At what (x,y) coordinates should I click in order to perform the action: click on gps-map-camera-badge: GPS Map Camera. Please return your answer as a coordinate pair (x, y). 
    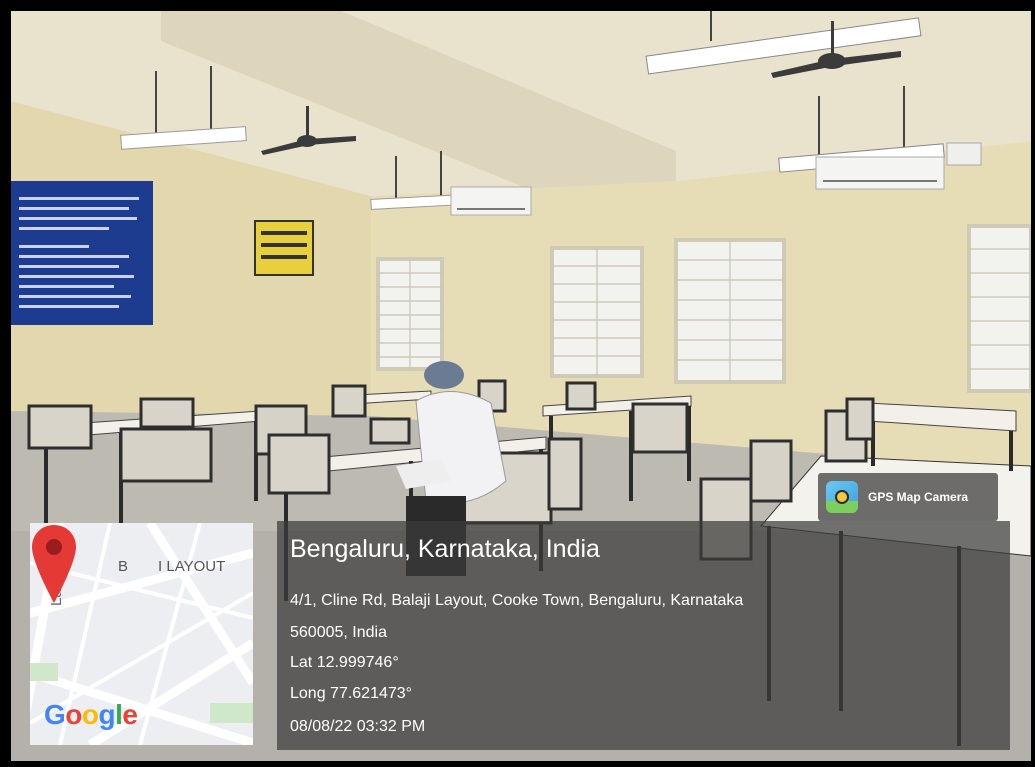
    Looking at the image, I should click on (908, 497).